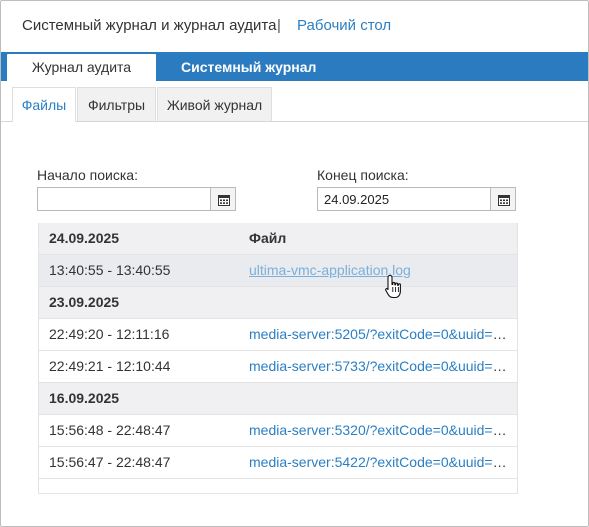  I want to click on search-start-label: Начало поиска:, so click(87, 175).